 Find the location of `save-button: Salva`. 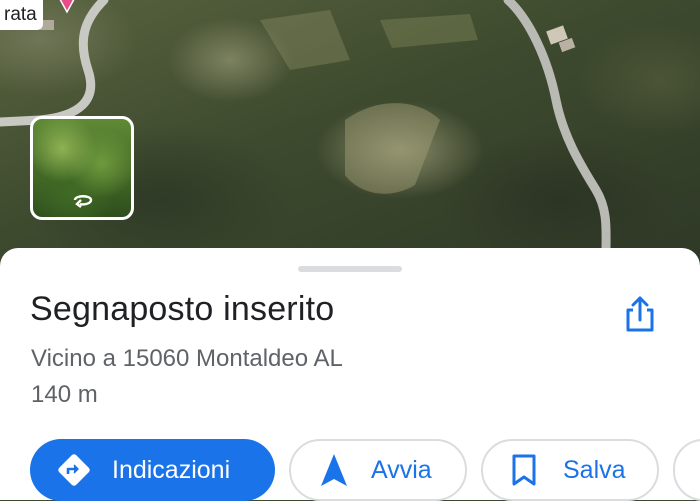

save-button: Salva is located at coordinates (570, 470).